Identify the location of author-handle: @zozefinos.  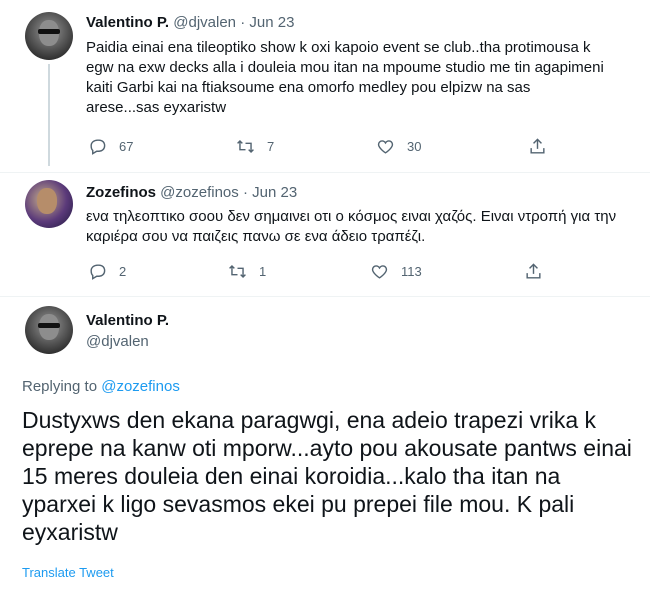
(199, 192).